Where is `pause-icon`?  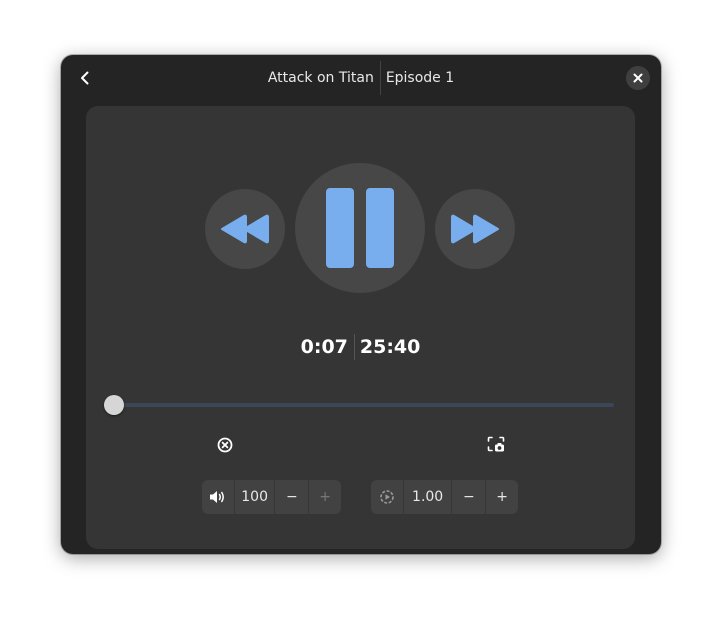
pause-icon is located at coordinates (360, 228).